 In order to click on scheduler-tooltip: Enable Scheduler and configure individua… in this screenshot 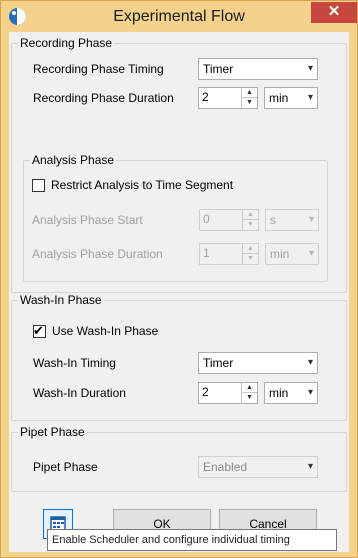, I will do `click(192, 540)`.